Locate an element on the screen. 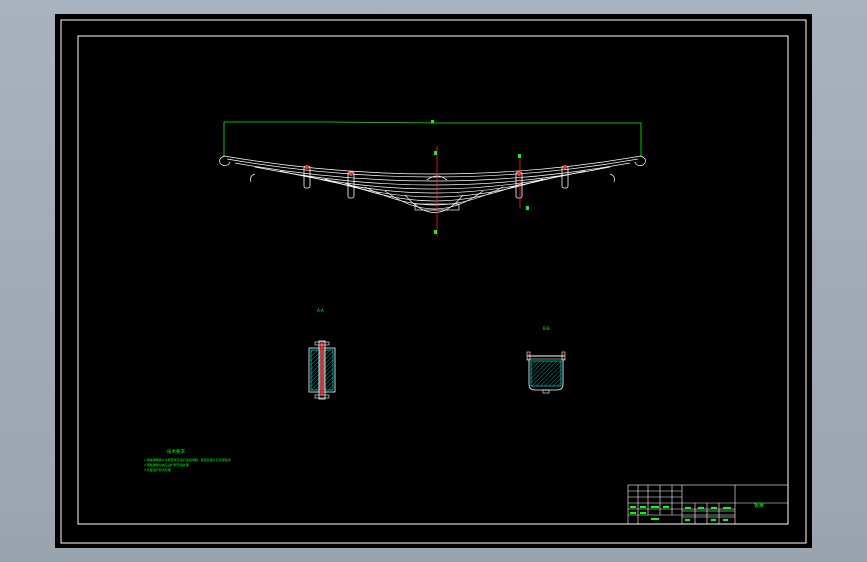 This screenshot has height=562, width=867. drawing-name: 板簧 is located at coordinates (759, 505).